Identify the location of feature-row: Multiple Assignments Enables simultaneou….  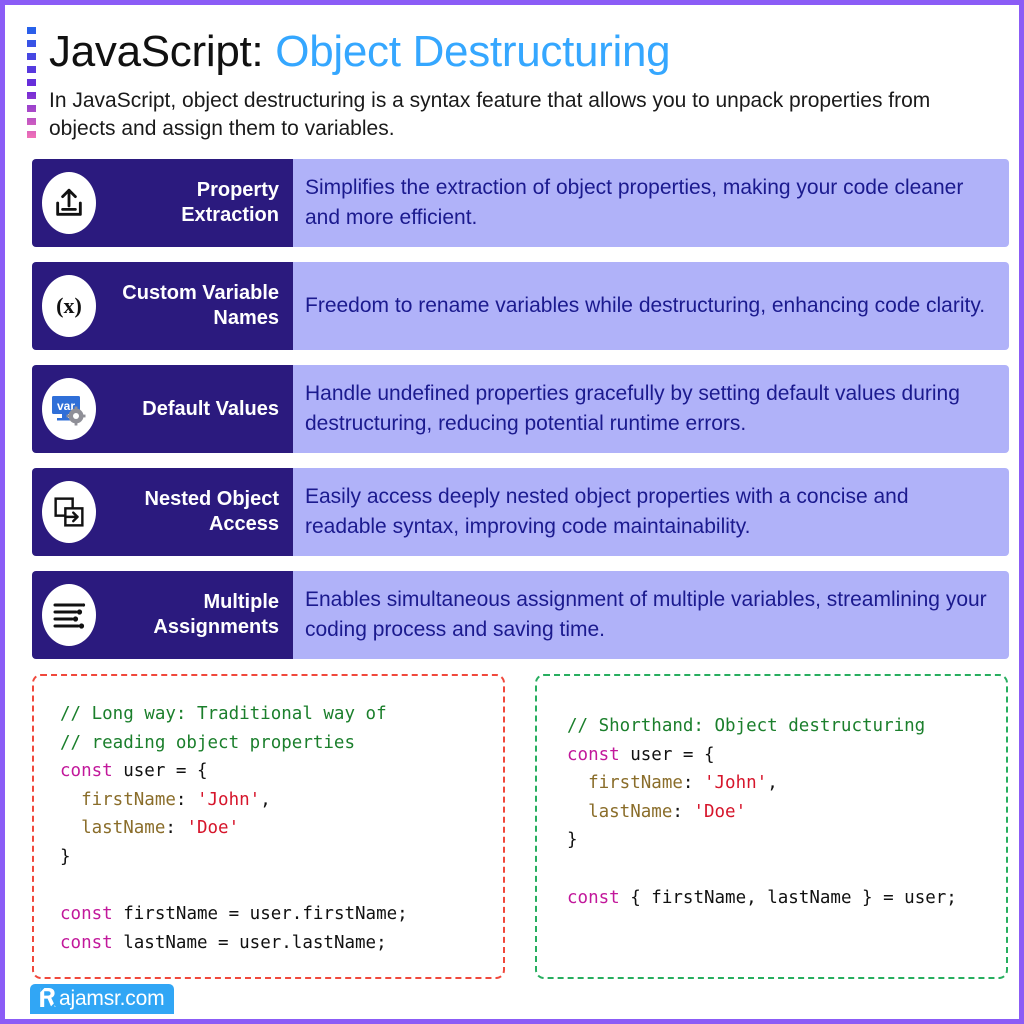
(520, 615).